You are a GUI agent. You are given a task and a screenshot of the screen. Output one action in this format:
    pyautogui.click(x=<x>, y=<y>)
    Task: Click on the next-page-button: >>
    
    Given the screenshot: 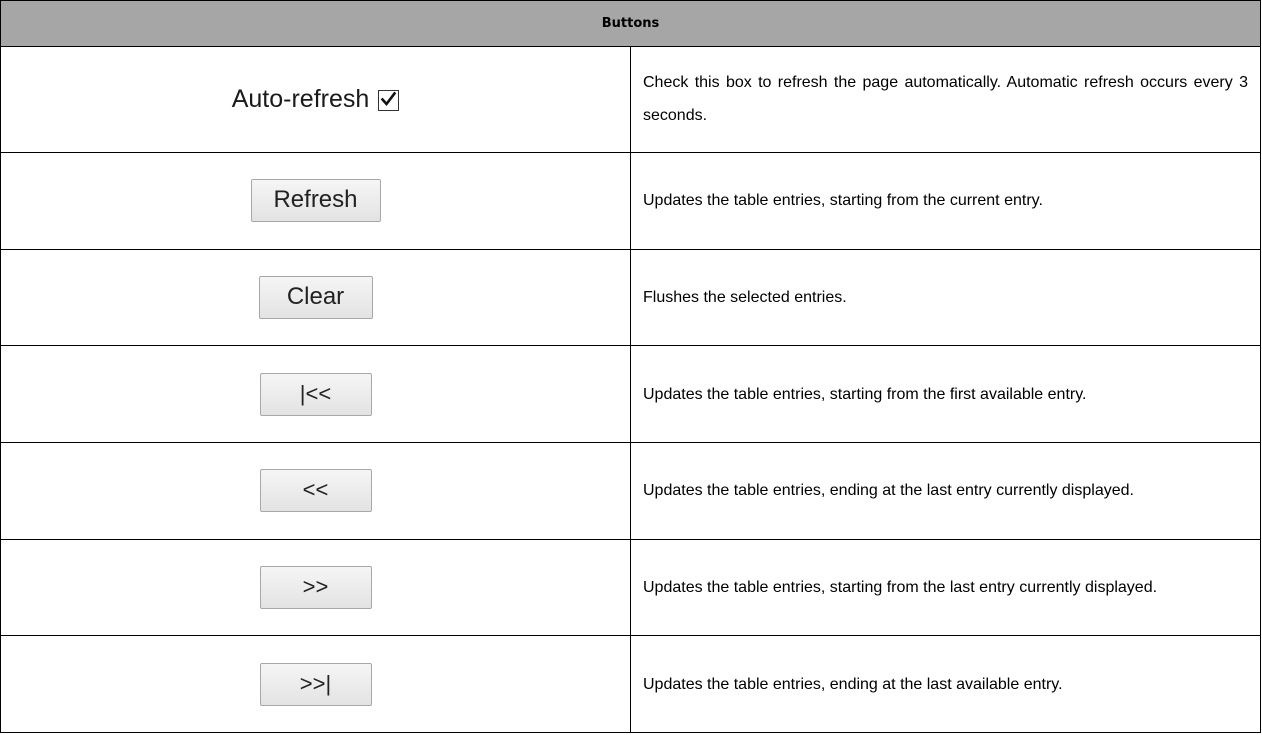 What is the action you would take?
    pyautogui.click(x=315, y=587)
    